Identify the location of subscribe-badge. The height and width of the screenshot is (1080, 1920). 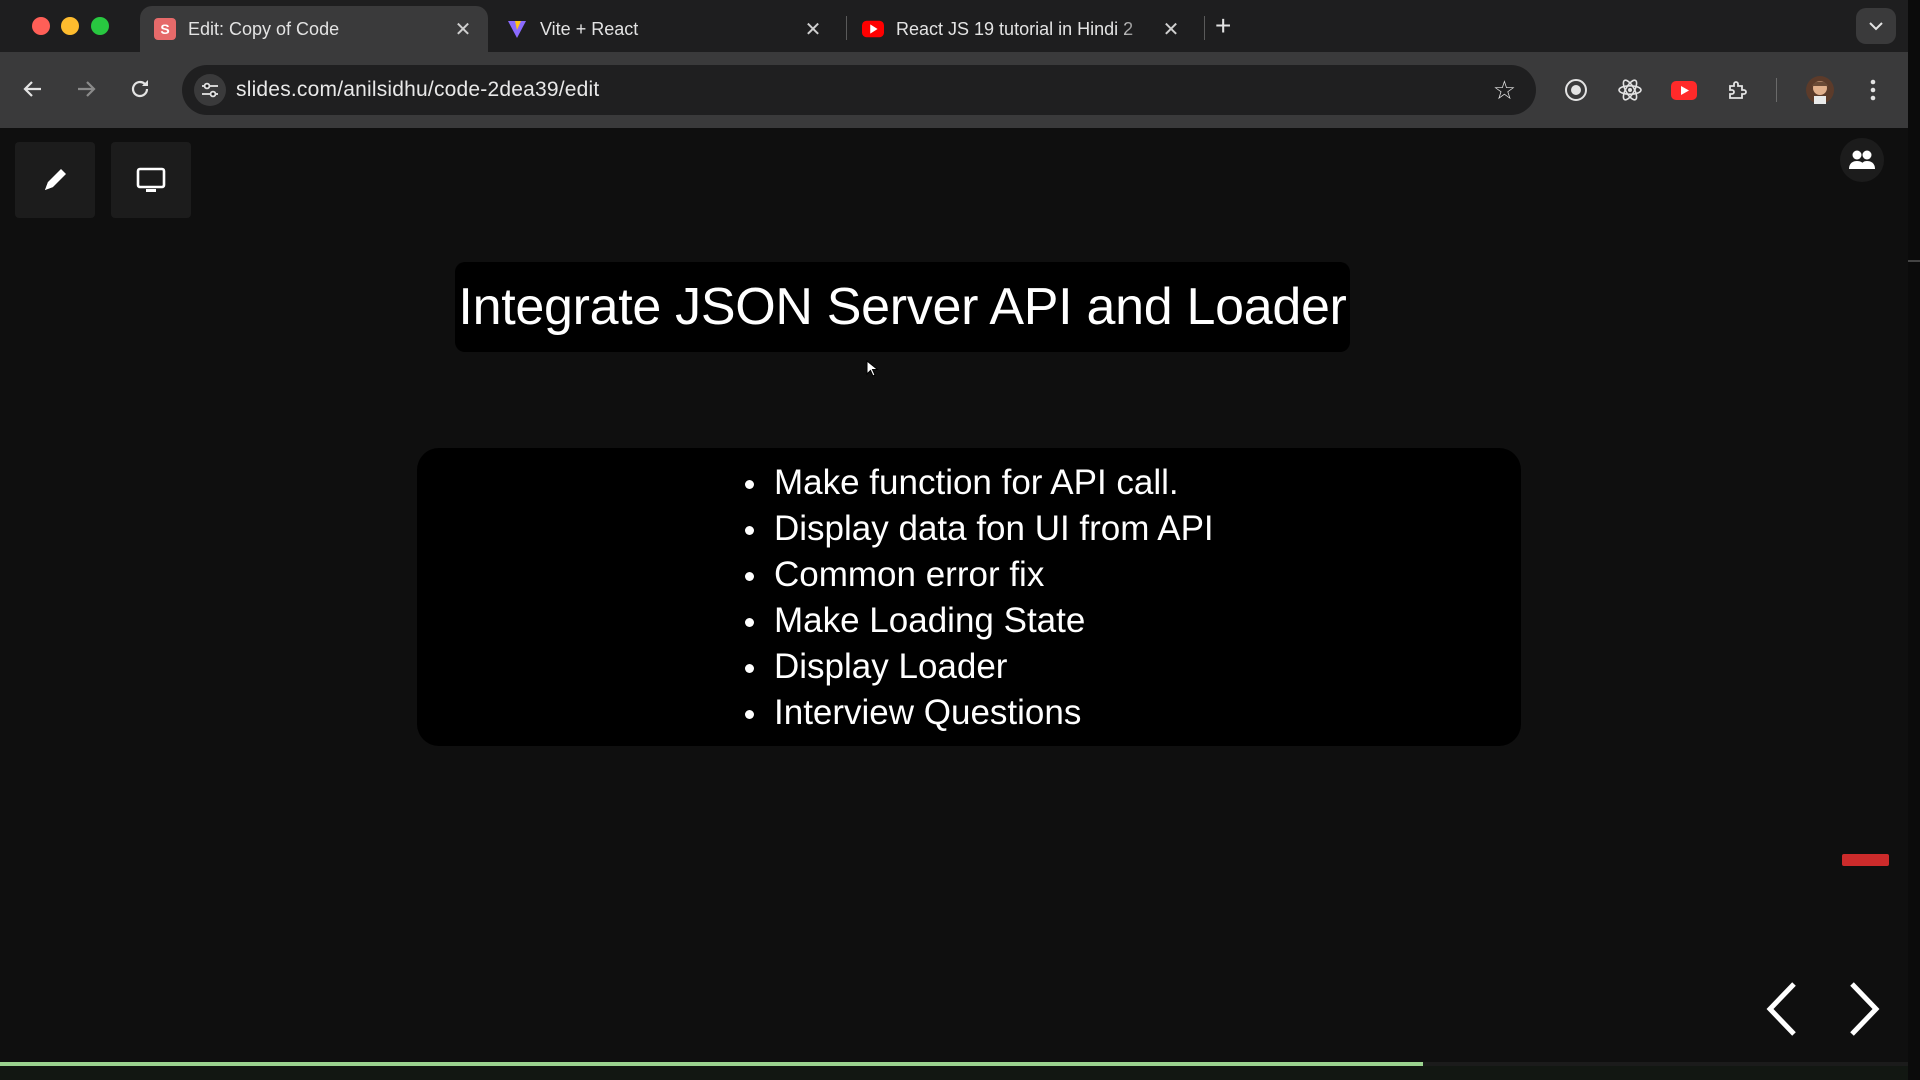
(1865, 860).